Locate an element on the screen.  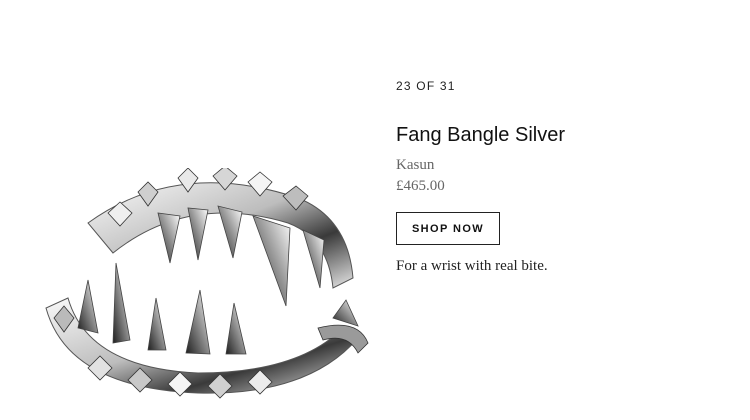
brand-name: Kasun is located at coordinates (415, 165).